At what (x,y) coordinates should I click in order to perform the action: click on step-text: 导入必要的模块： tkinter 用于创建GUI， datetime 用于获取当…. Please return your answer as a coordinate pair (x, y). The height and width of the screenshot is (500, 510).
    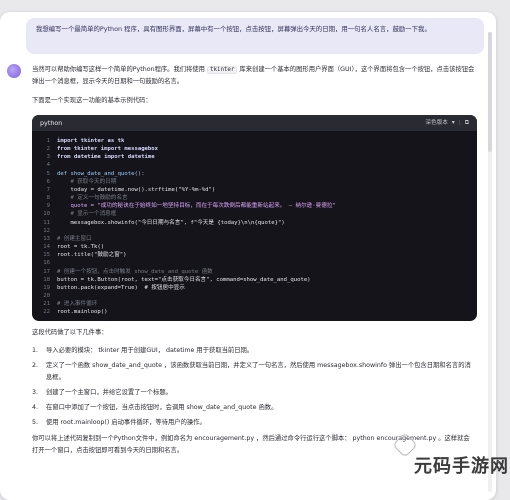
    Looking at the image, I should click on (150, 350).